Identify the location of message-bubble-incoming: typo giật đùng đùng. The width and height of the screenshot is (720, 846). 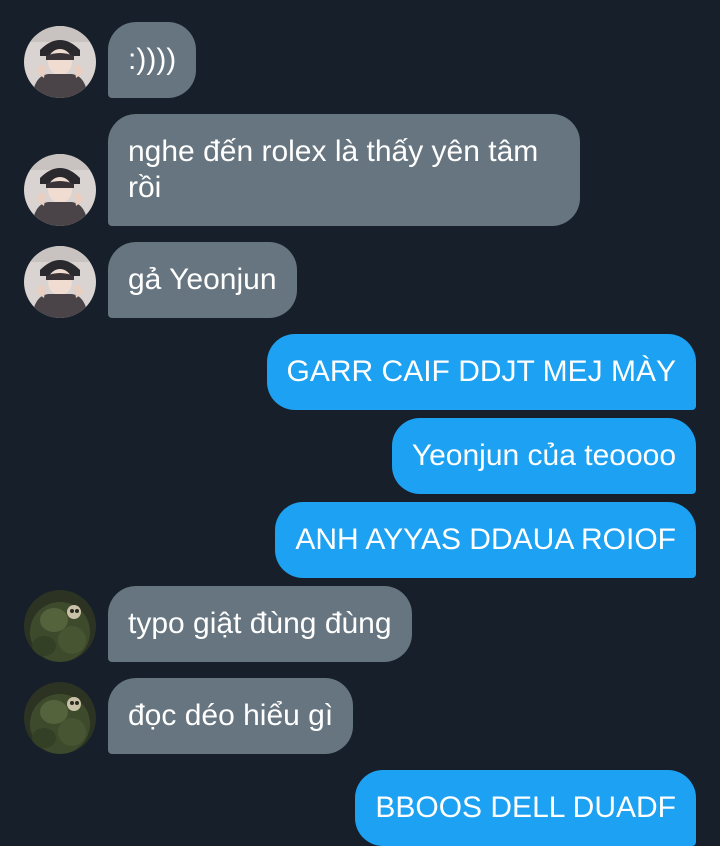
(260, 624).